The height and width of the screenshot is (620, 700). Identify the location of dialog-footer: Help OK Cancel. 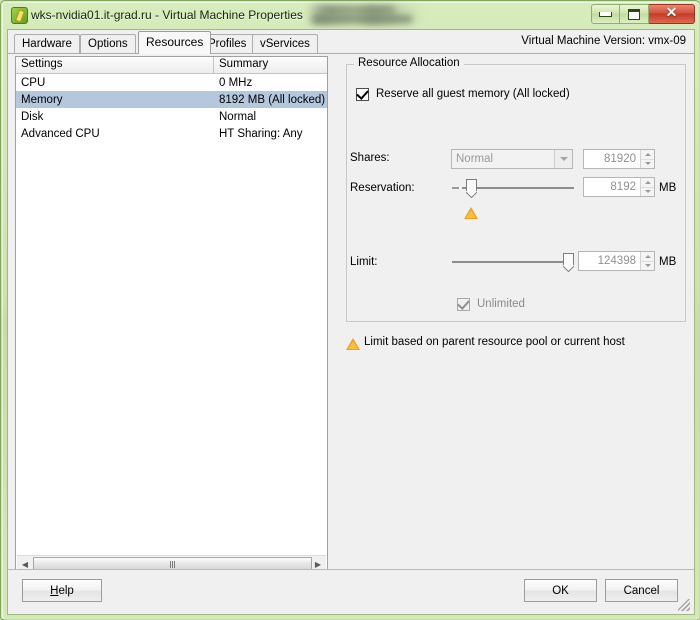
(351, 591).